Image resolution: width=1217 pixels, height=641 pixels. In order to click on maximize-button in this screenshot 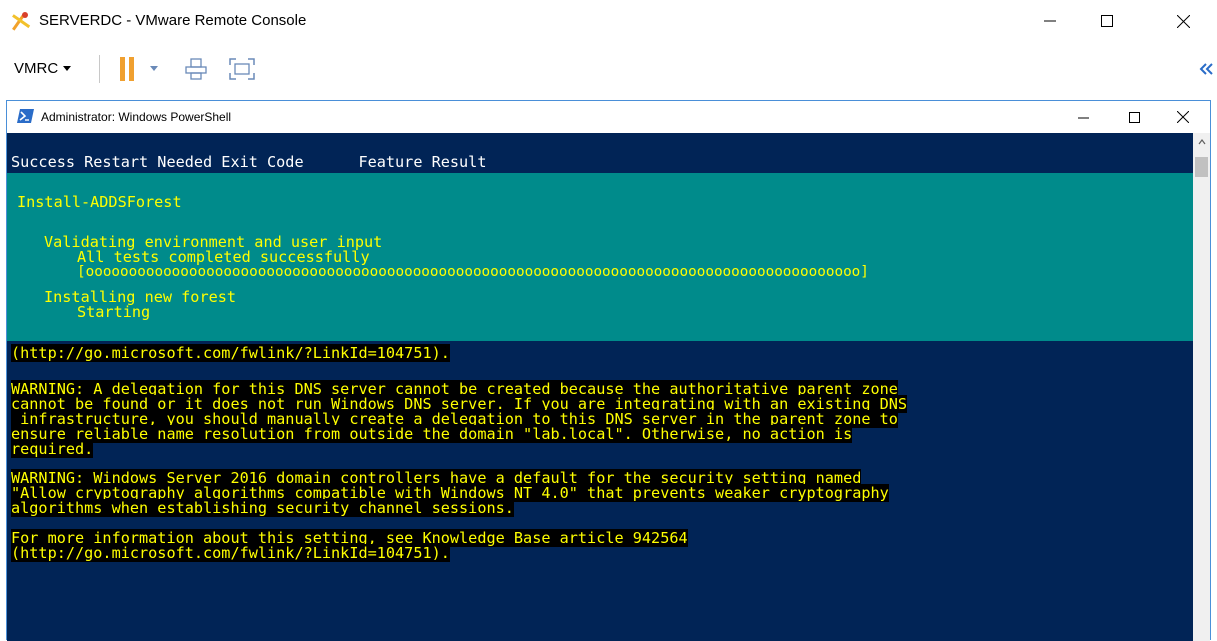, I will do `click(1107, 21)`.